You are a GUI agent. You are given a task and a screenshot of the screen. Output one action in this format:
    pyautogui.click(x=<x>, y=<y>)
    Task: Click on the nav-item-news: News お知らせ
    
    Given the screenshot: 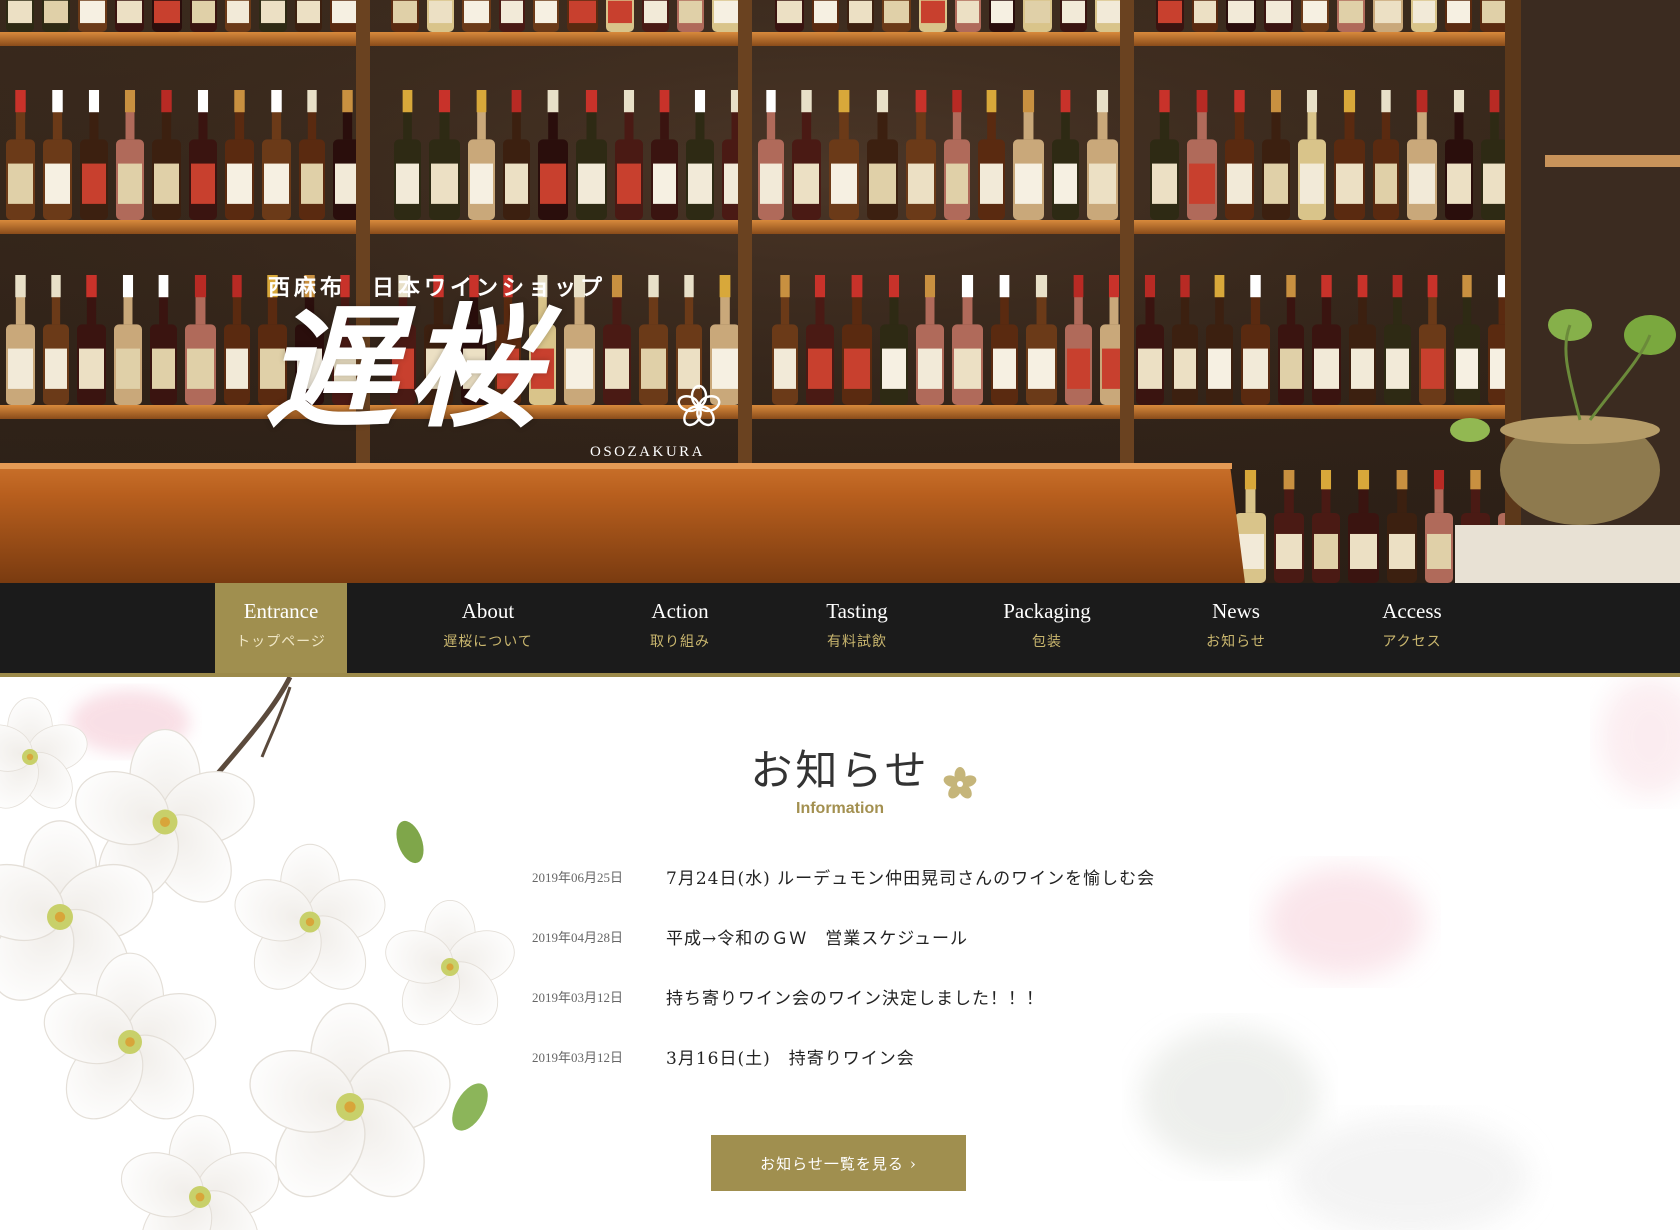 What is the action you would take?
    pyautogui.click(x=1236, y=628)
    